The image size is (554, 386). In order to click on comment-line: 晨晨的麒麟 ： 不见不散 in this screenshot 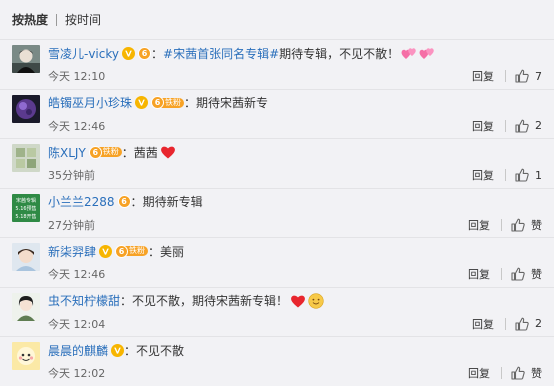, I will do `click(296, 350)`.